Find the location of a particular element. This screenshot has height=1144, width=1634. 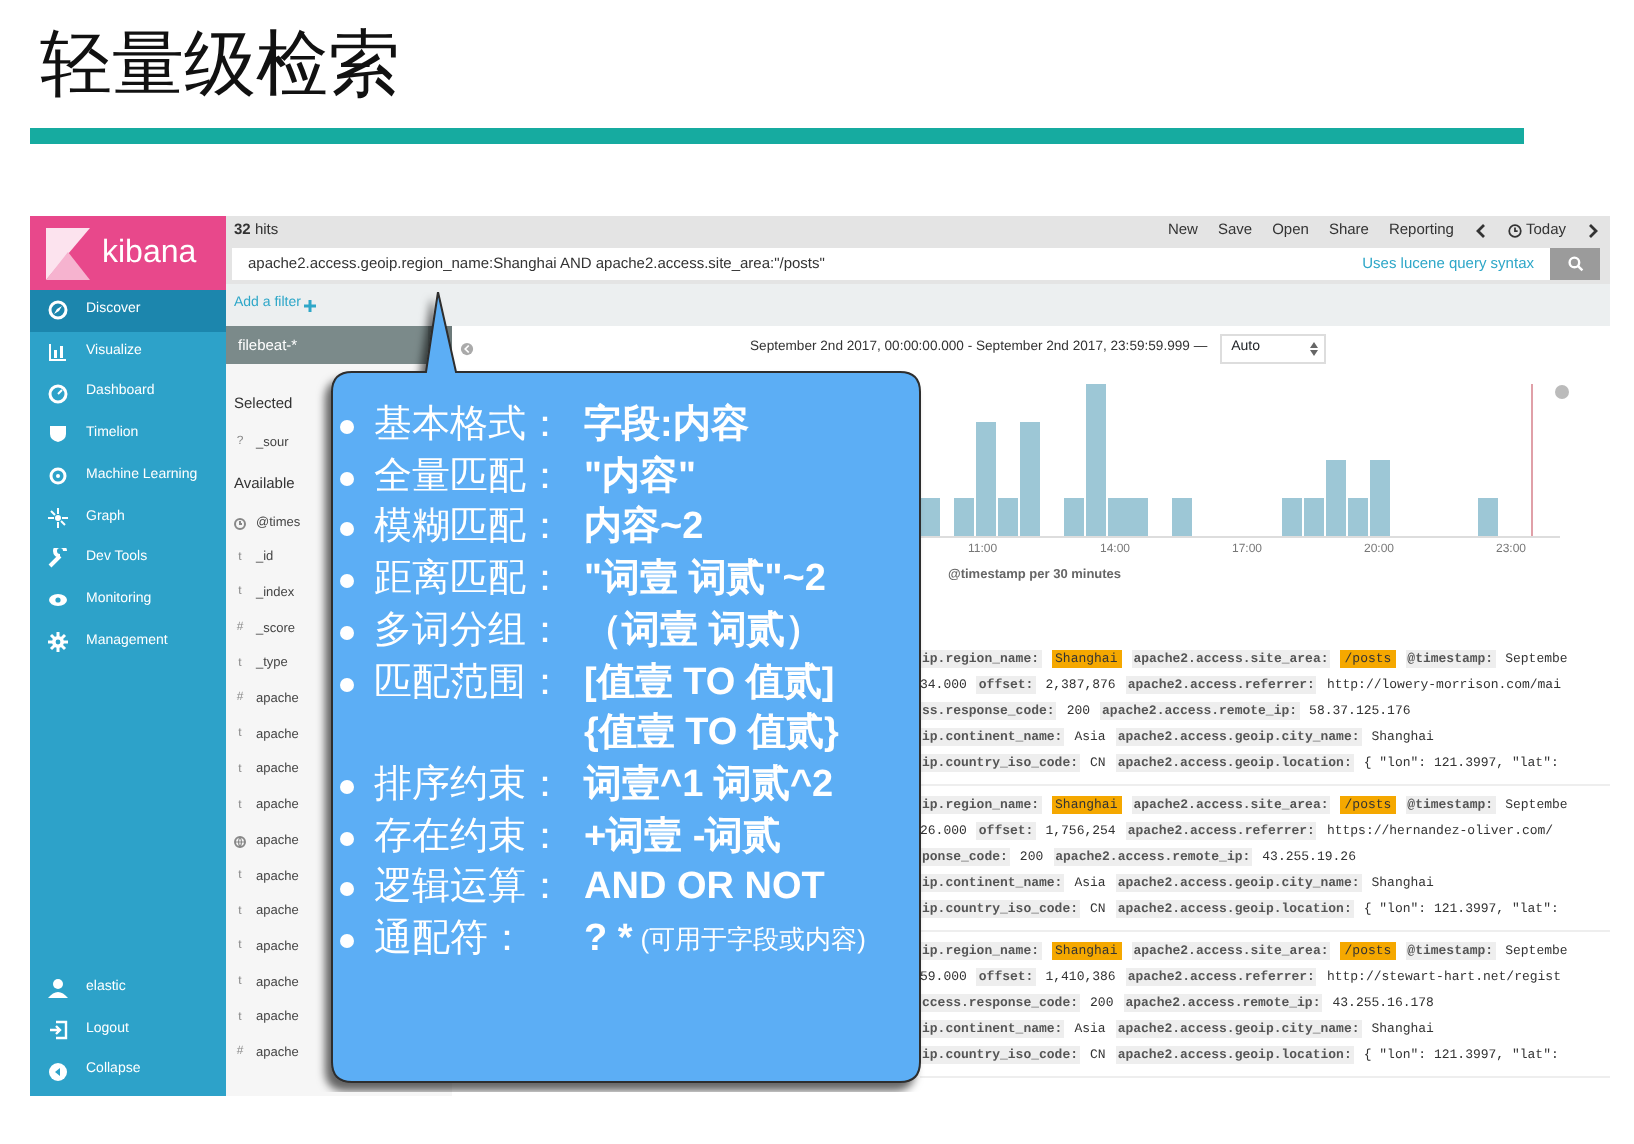

query-label: 全量匹配： is located at coordinates (470, 477).